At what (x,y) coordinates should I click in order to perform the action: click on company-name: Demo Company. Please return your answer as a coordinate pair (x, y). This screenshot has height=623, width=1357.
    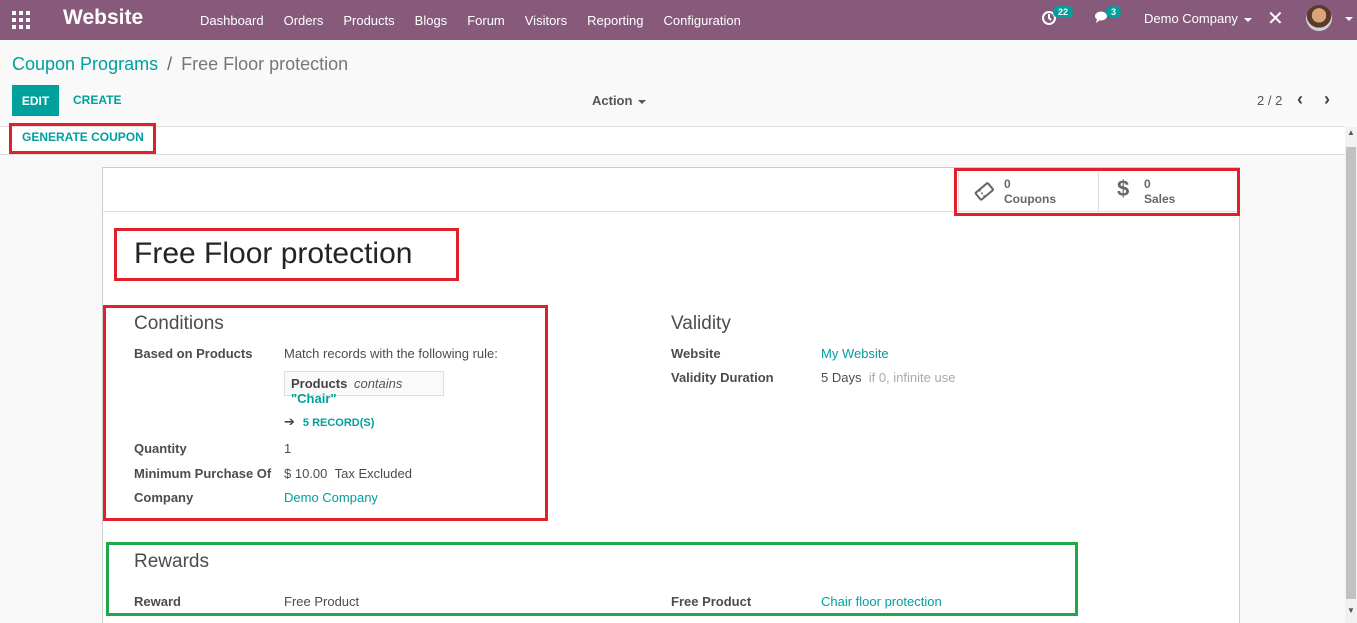
    Looking at the image, I should click on (1191, 18).